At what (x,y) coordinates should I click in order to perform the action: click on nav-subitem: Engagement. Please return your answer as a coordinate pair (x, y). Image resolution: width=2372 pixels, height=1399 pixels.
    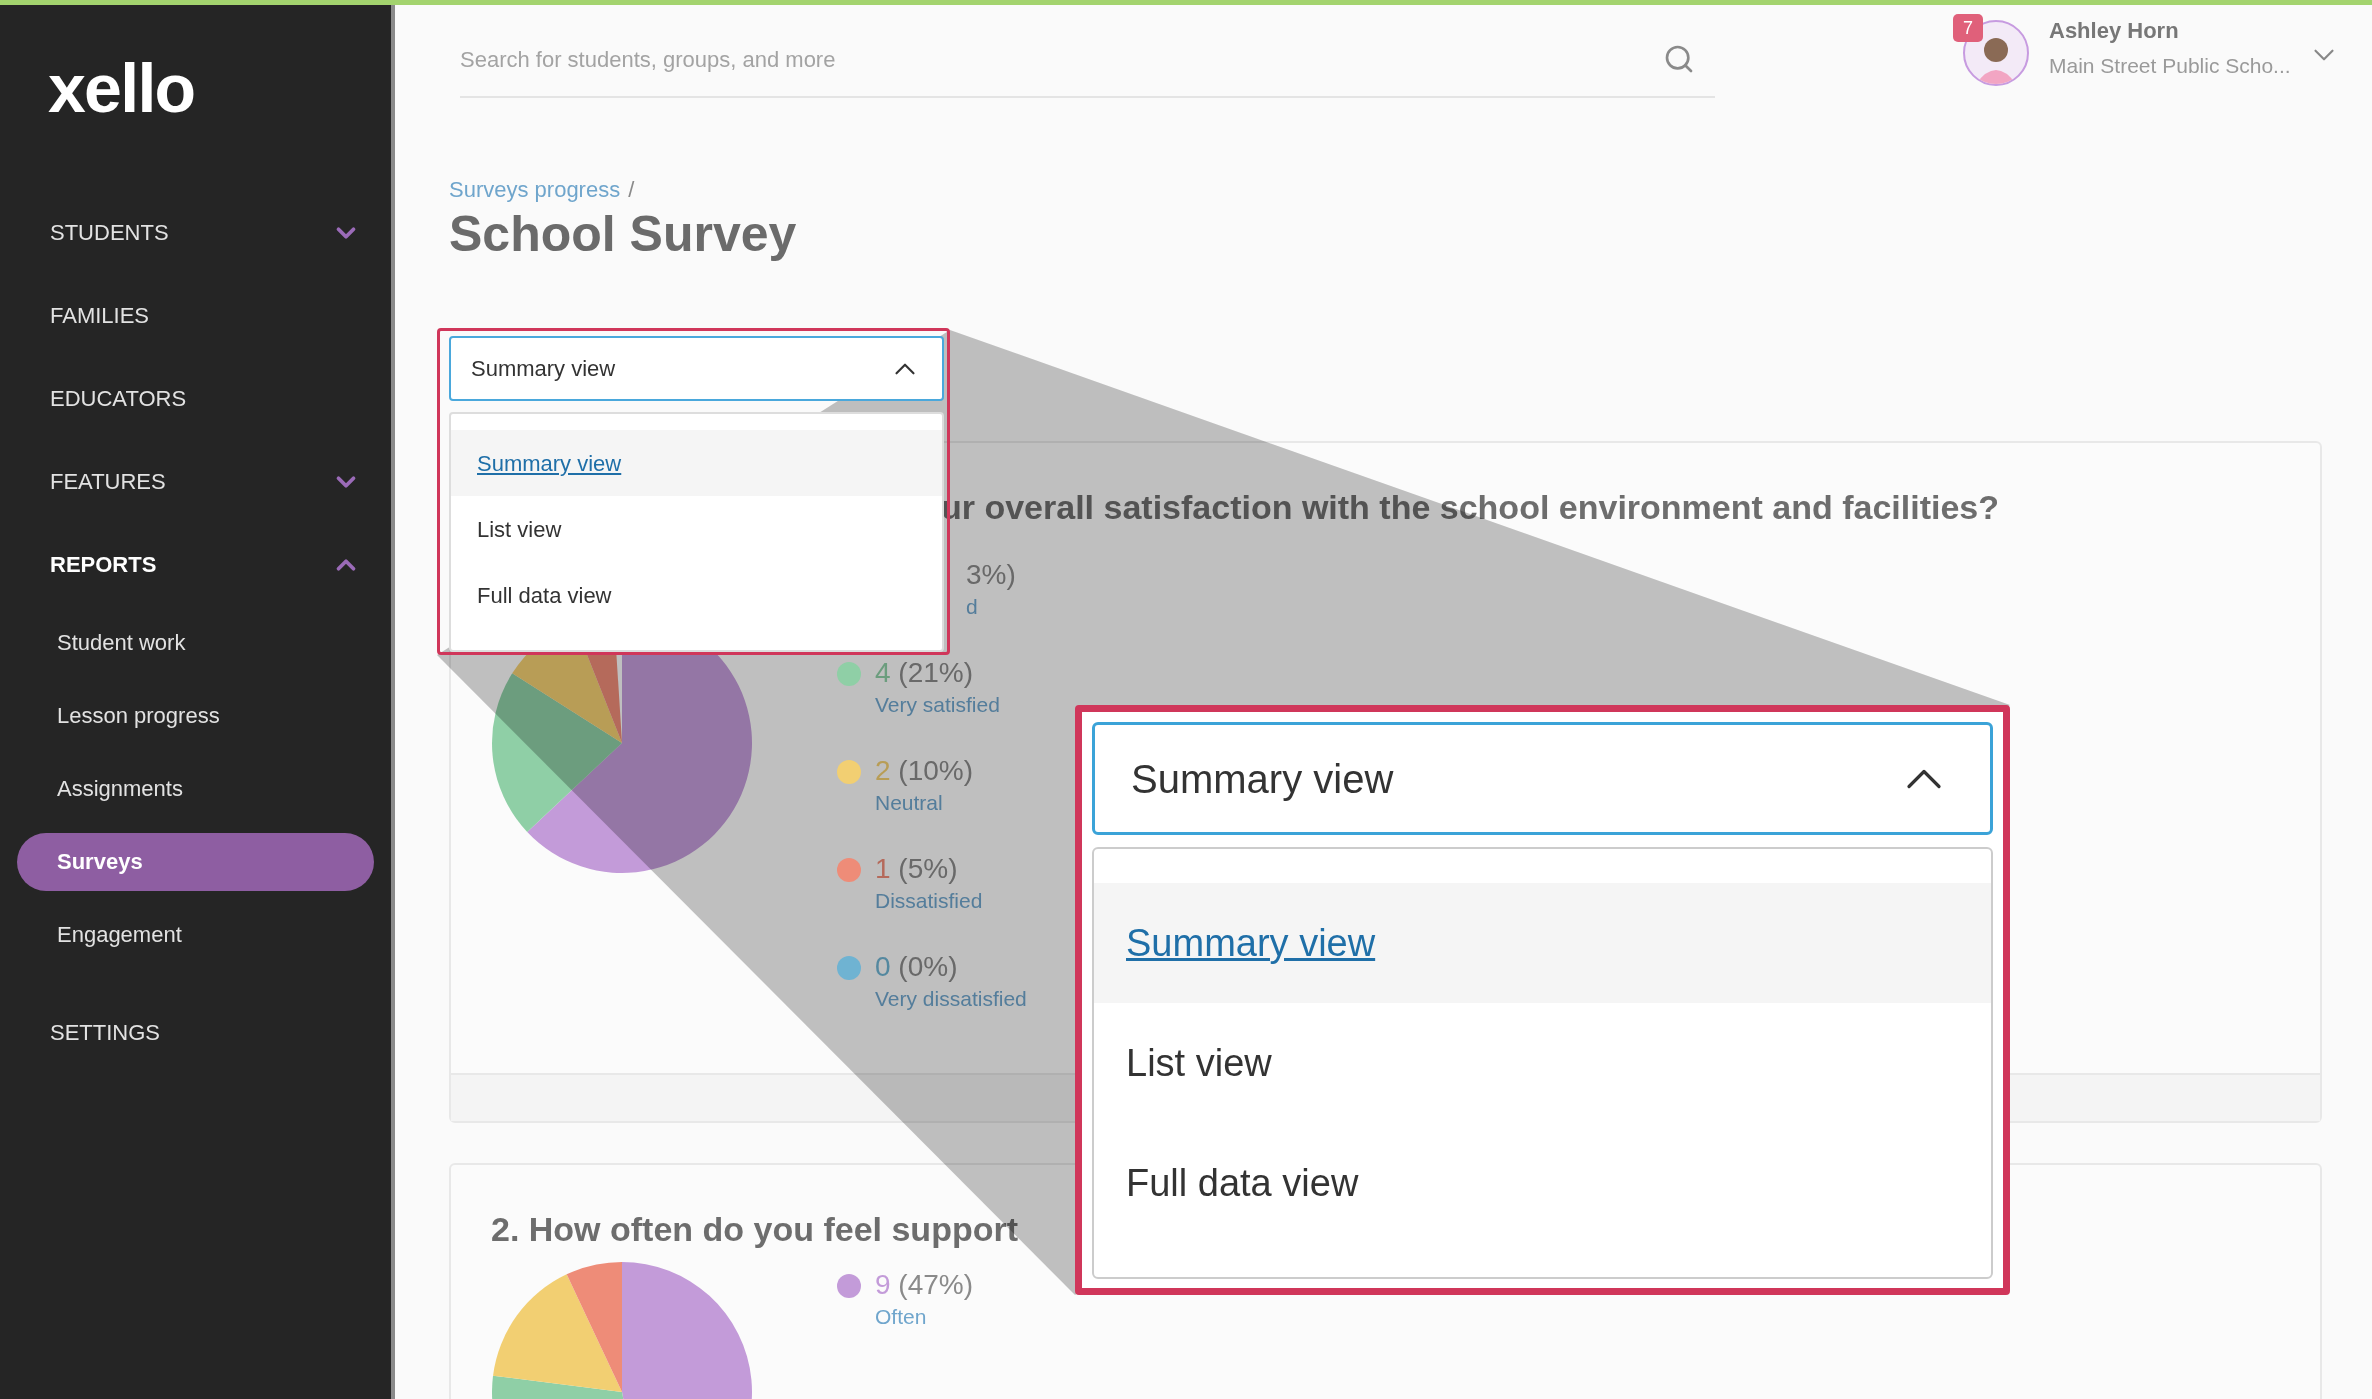
    Looking at the image, I should click on (195, 934).